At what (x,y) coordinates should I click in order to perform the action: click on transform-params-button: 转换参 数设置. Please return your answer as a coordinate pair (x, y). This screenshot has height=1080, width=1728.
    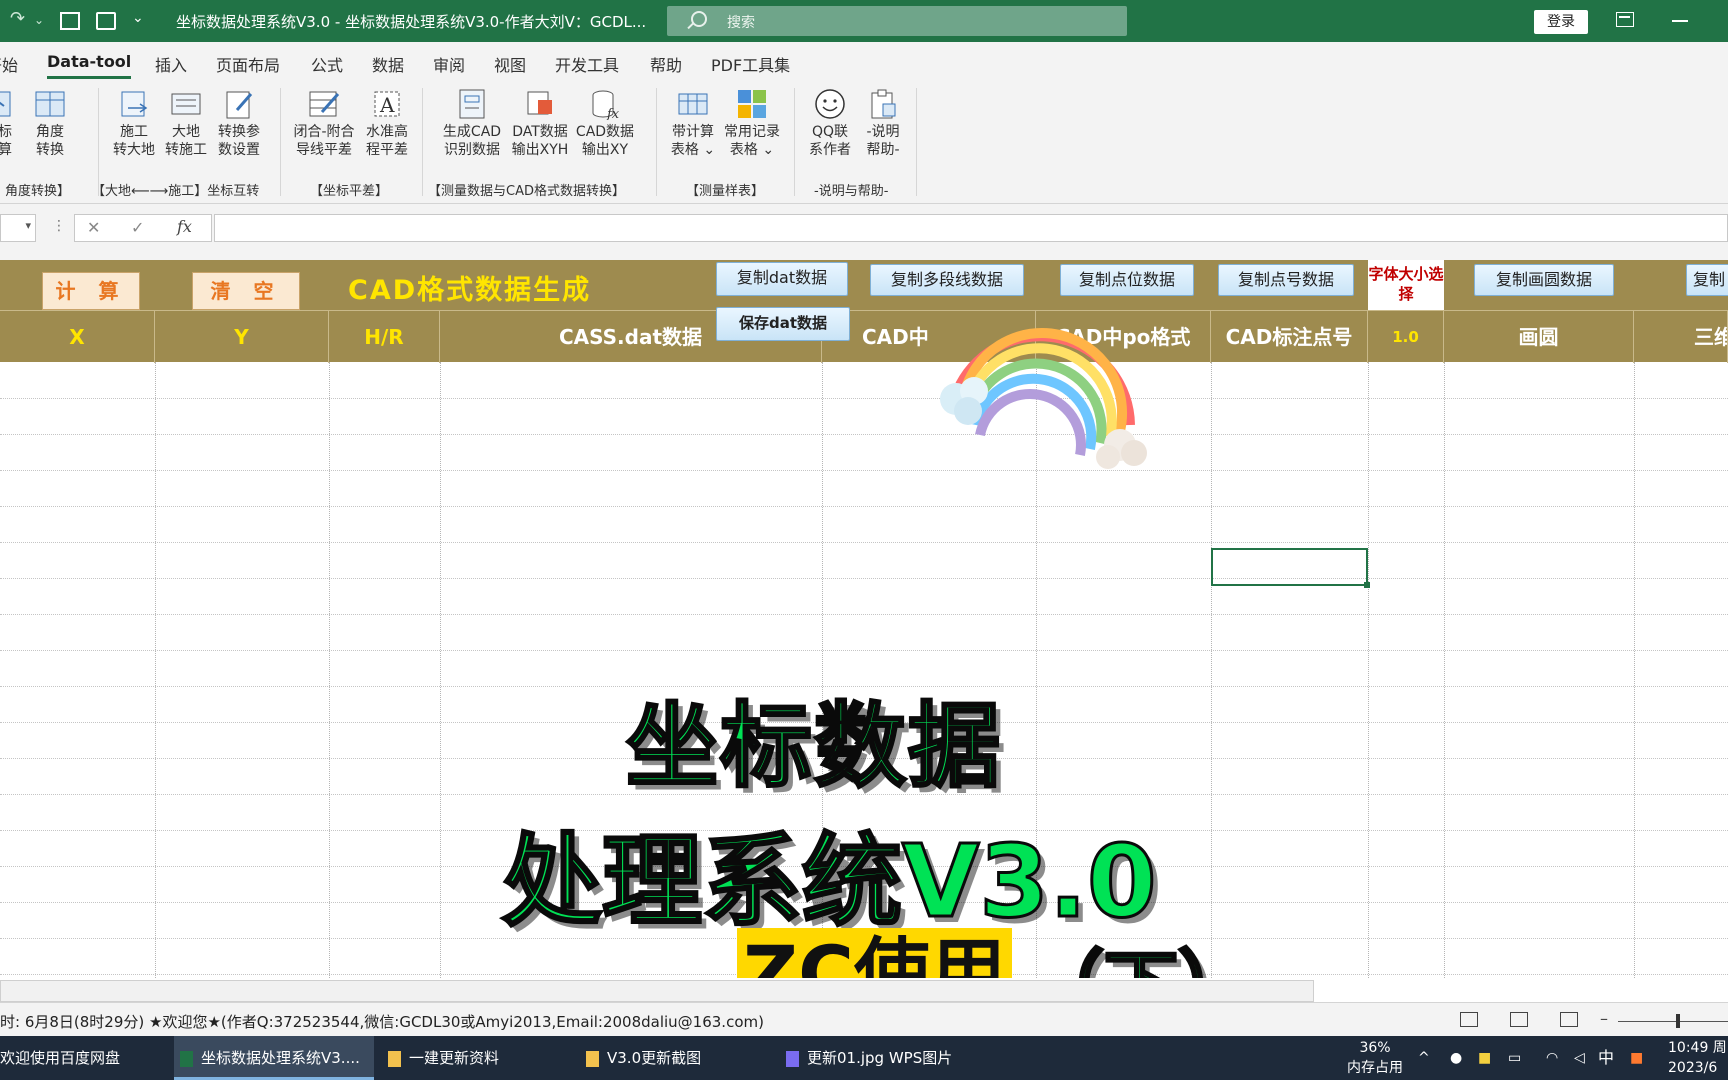
    Looking at the image, I should click on (239, 123).